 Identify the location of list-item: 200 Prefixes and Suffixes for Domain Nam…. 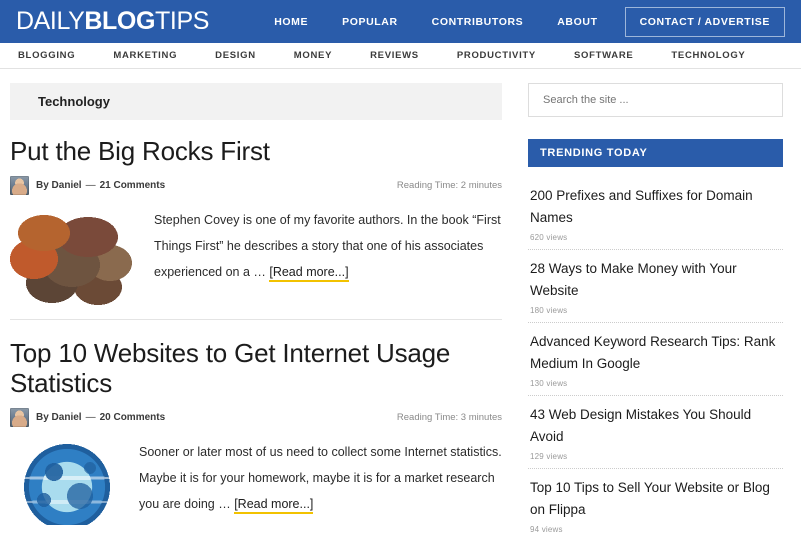
(655, 213).